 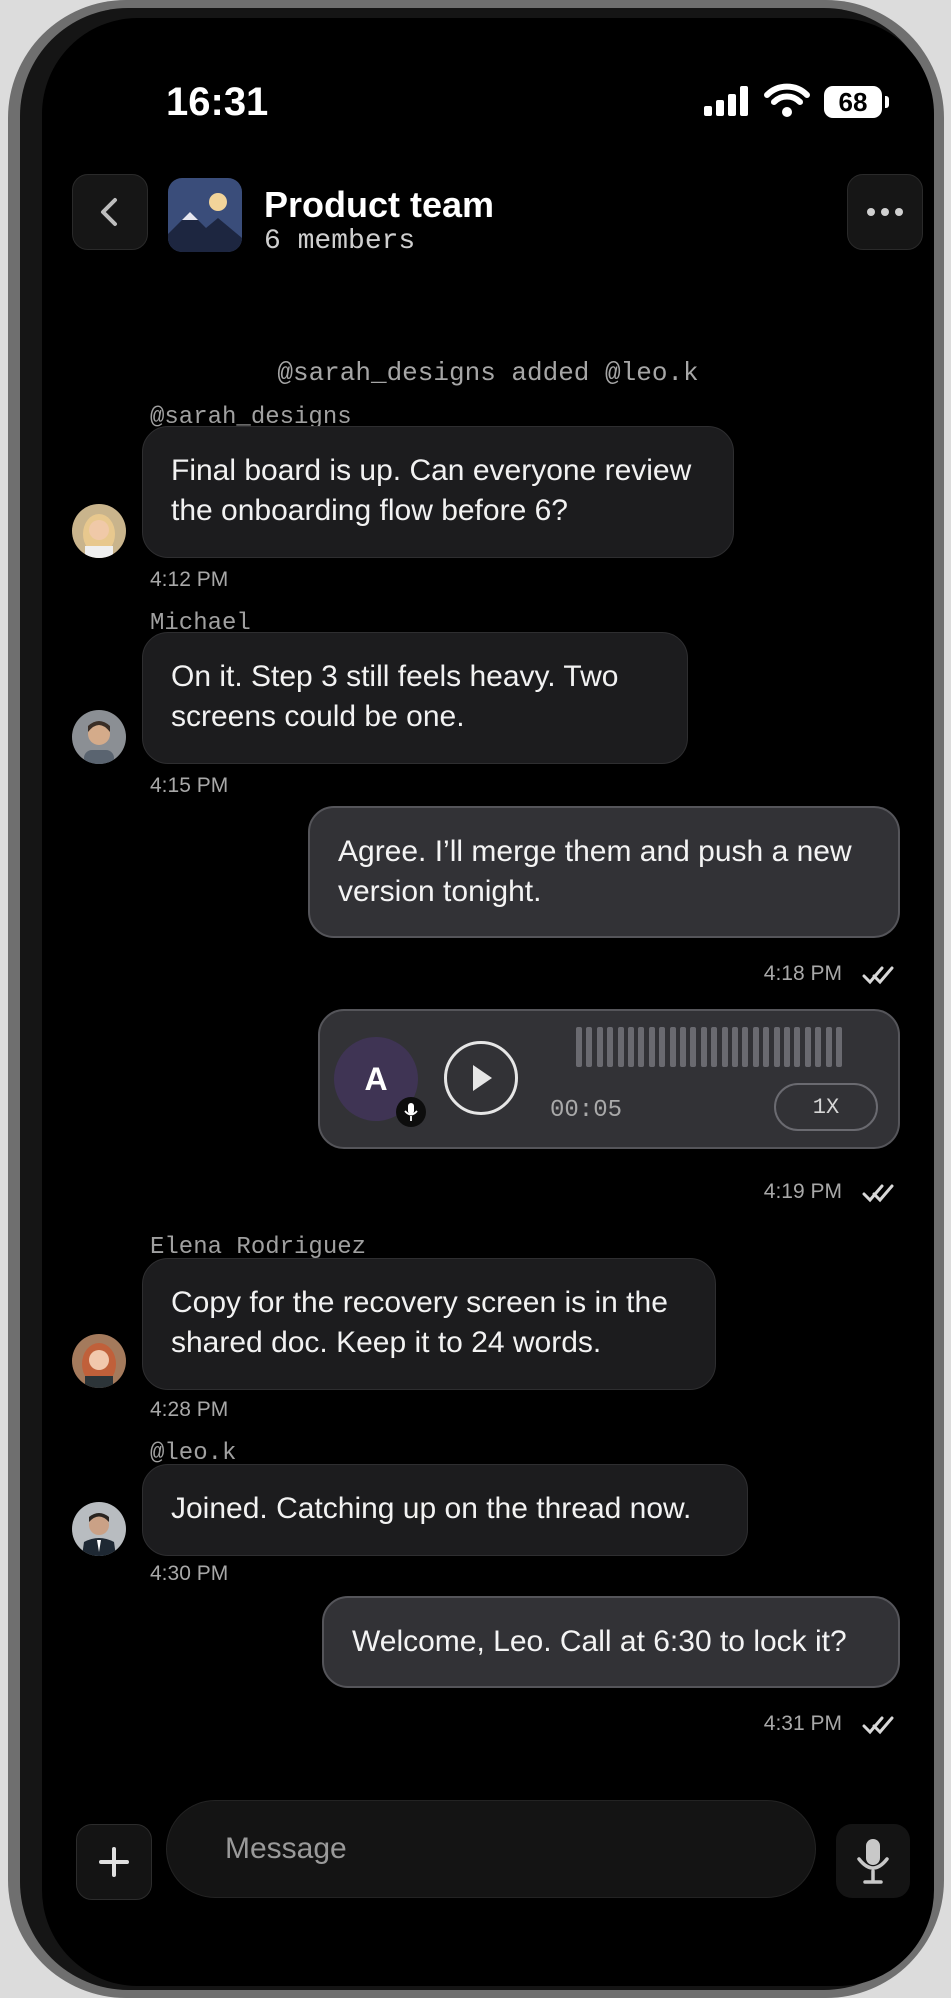 I want to click on battery-icon, so click(x=887, y=102).